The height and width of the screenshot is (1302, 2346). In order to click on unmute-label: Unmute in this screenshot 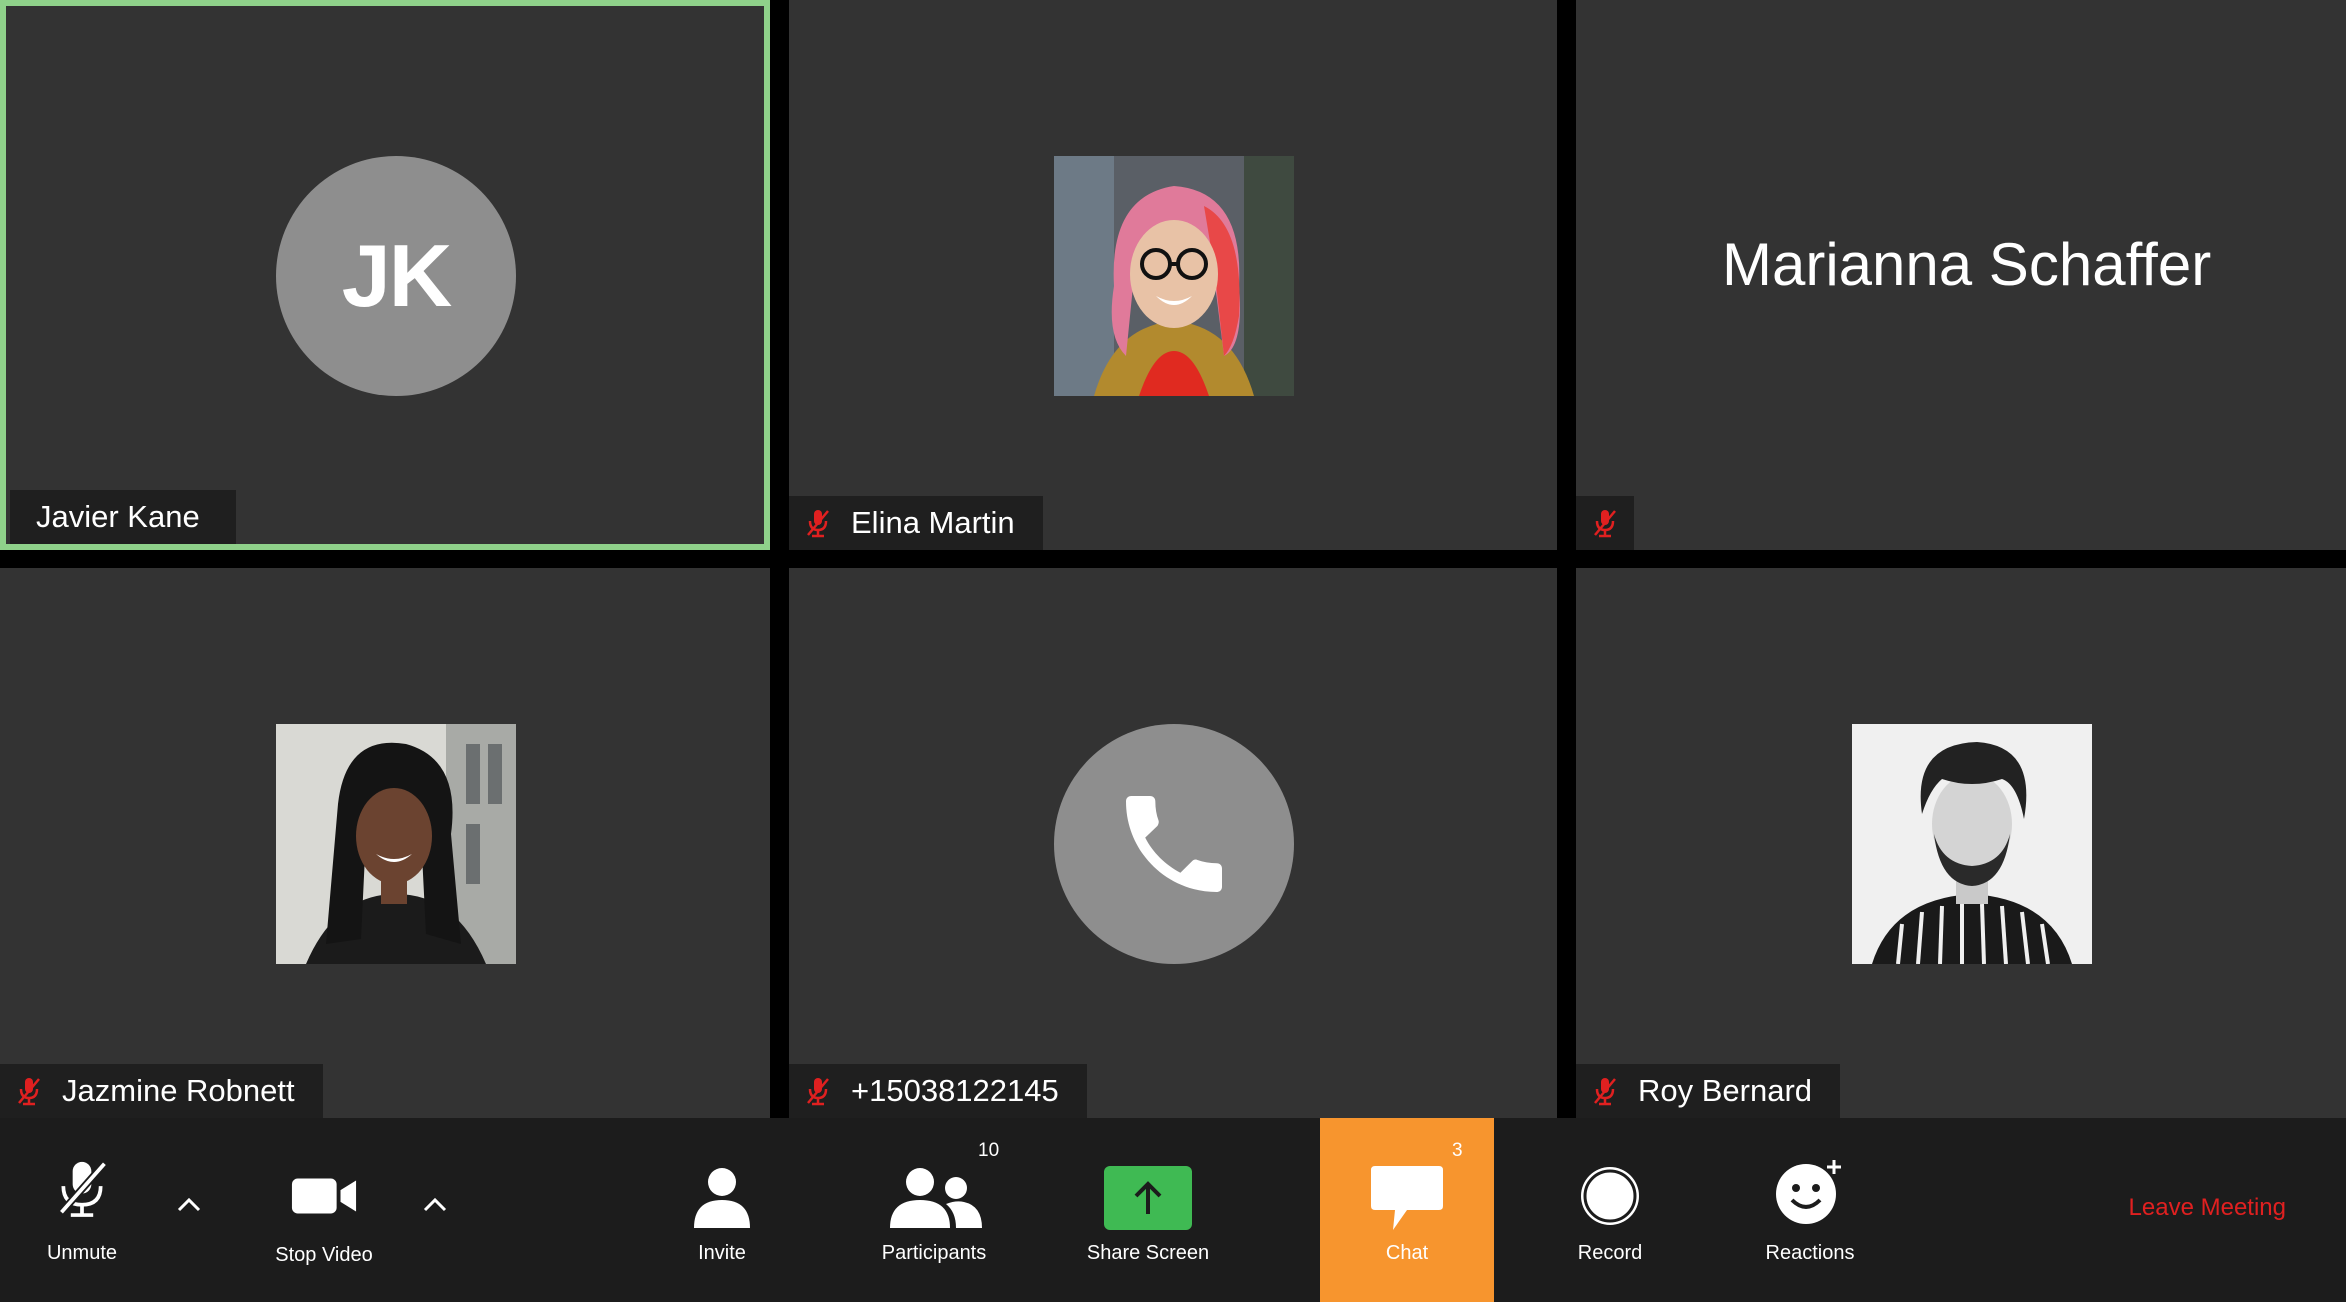, I will do `click(82, 1253)`.